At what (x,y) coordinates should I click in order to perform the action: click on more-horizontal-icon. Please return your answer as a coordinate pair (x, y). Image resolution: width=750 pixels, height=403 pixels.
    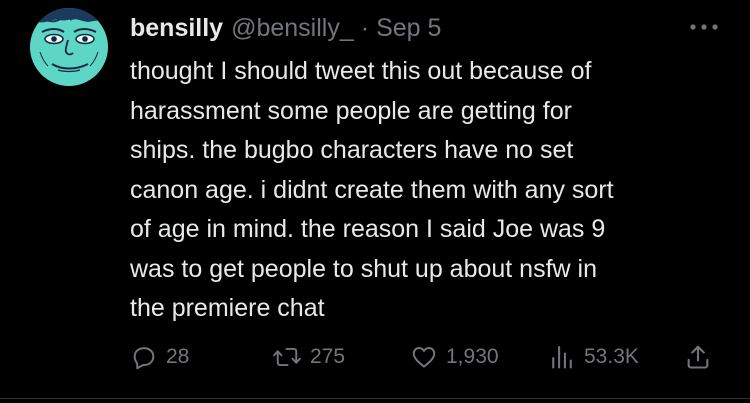
    Looking at the image, I should click on (704, 27).